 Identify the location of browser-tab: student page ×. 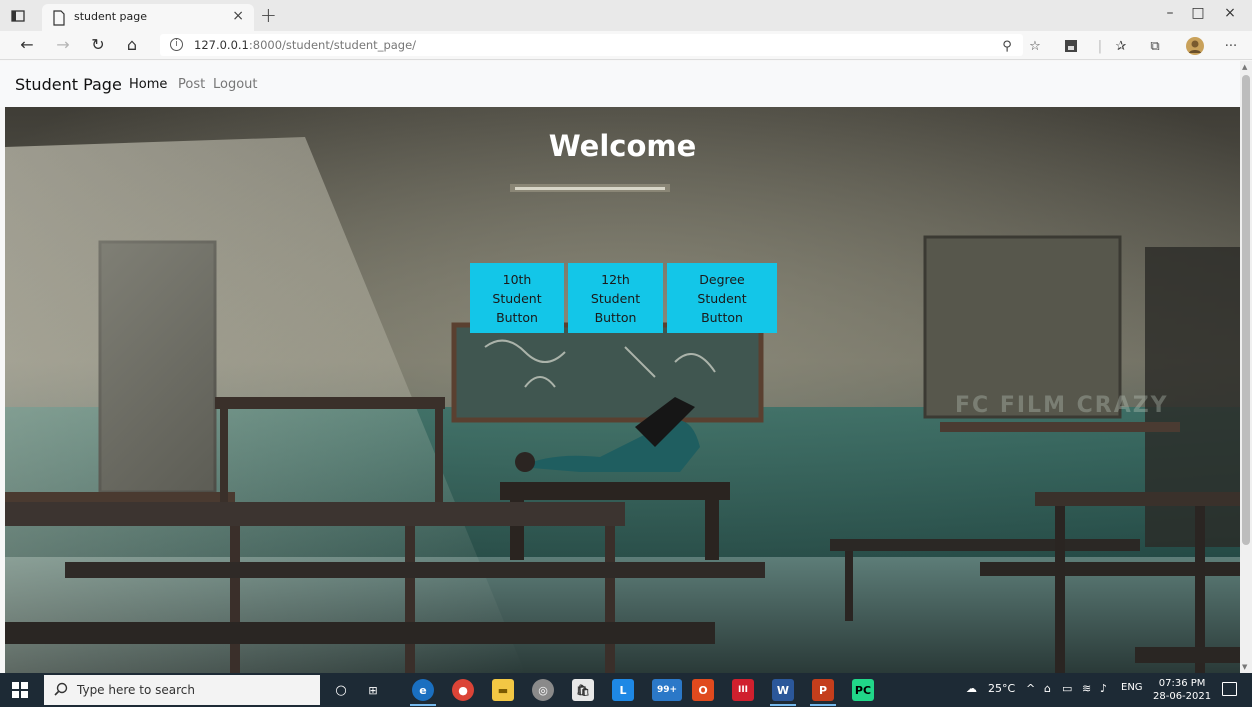
(148, 17).